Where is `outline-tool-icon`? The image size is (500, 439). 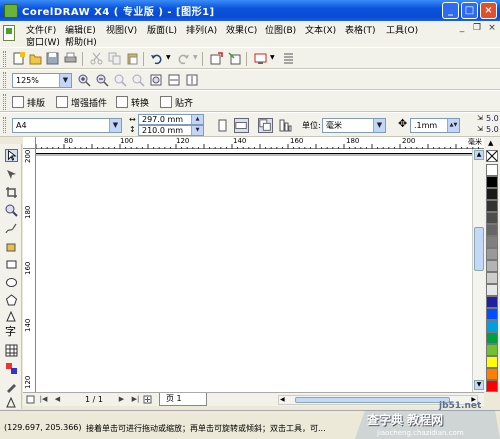 outline-tool-icon is located at coordinates (11, 402).